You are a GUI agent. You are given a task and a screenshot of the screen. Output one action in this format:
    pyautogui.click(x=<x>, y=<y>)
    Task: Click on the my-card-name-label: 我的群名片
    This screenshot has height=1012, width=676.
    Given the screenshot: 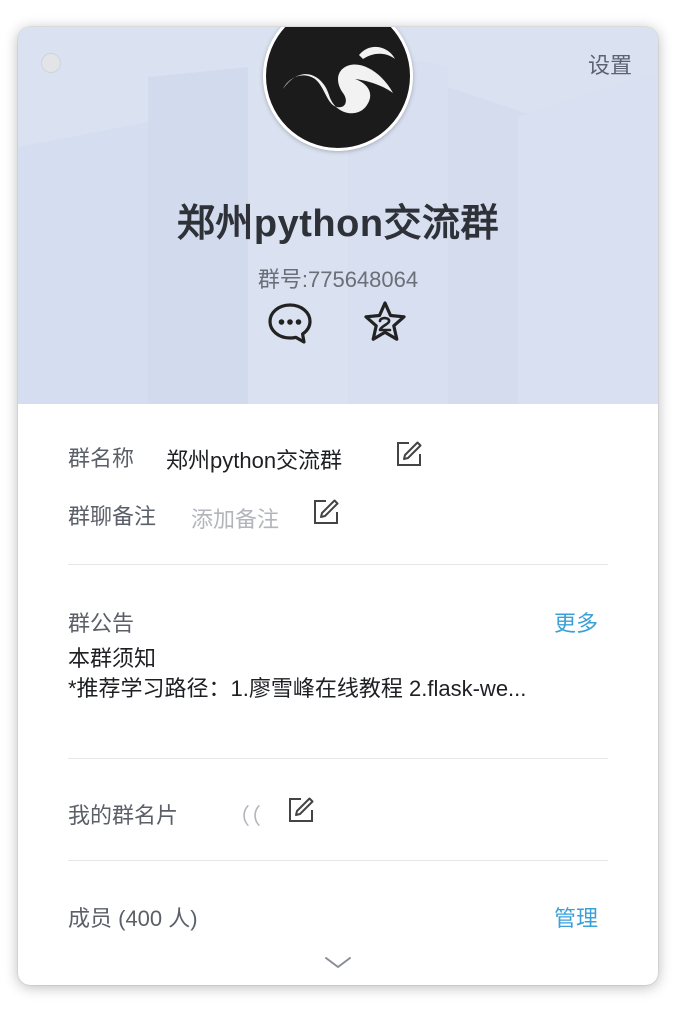 What is the action you would take?
    pyautogui.click(x=123, y=815)
    